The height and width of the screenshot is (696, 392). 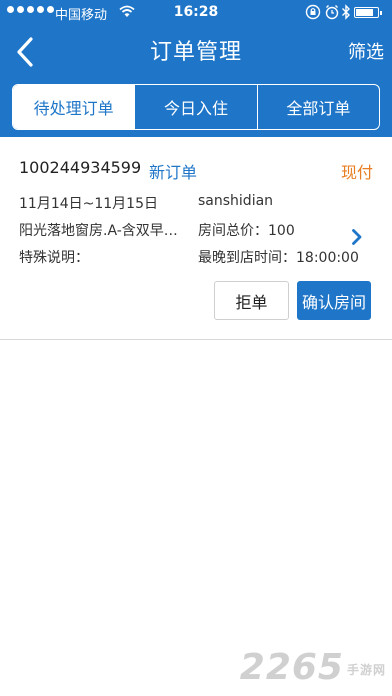 I want to click on rotation-lock-icon, so click(x=313, y=14).